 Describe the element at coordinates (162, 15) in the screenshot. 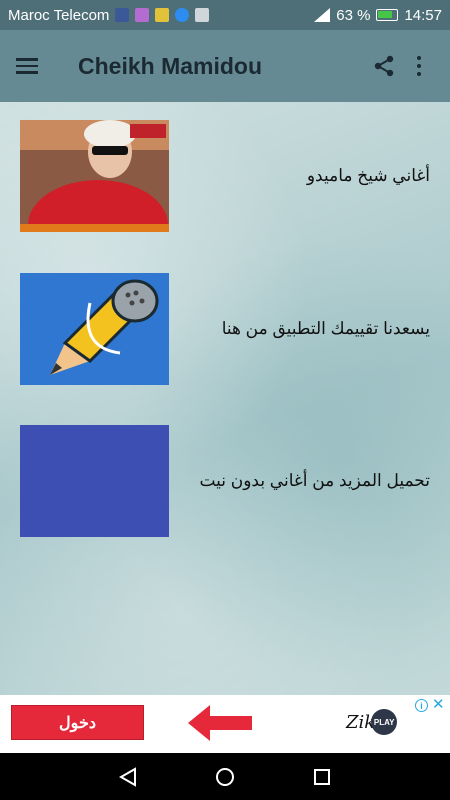

I see `game-icon` at that location.